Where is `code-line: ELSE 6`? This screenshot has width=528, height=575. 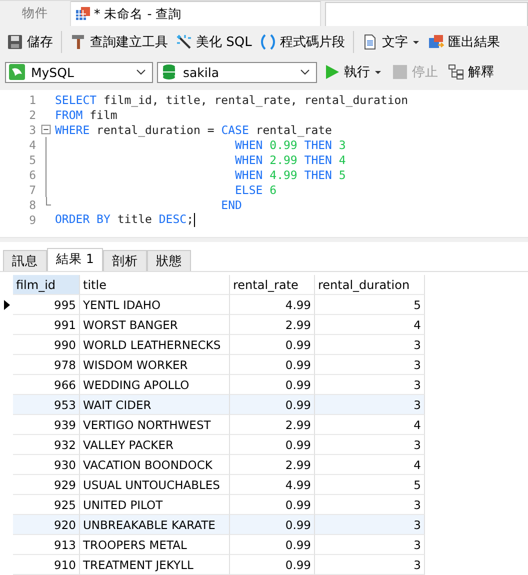 code-line: ELSE 6 is located at coordinates (255, 189).